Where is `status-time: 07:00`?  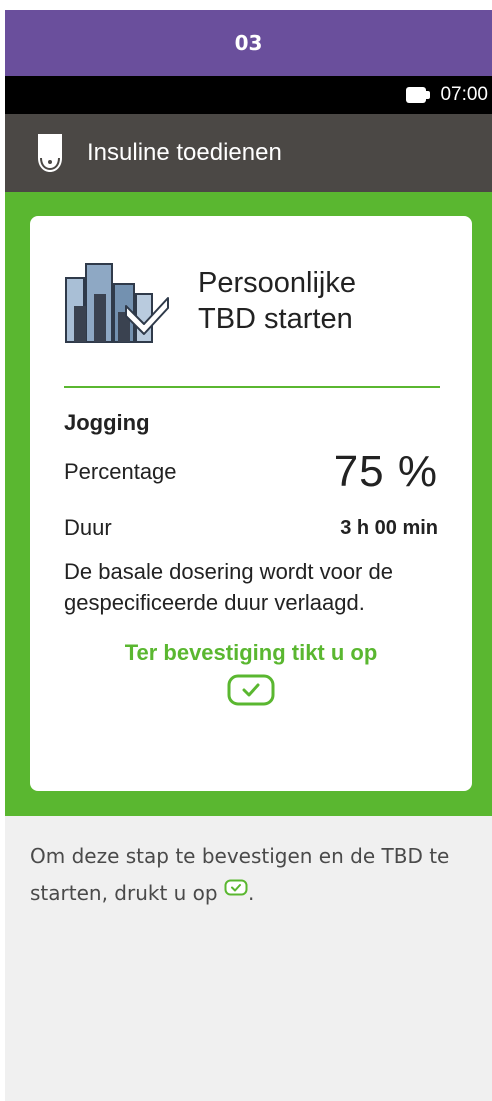
status-time: 07:00 is located at coordinates (464, 94).